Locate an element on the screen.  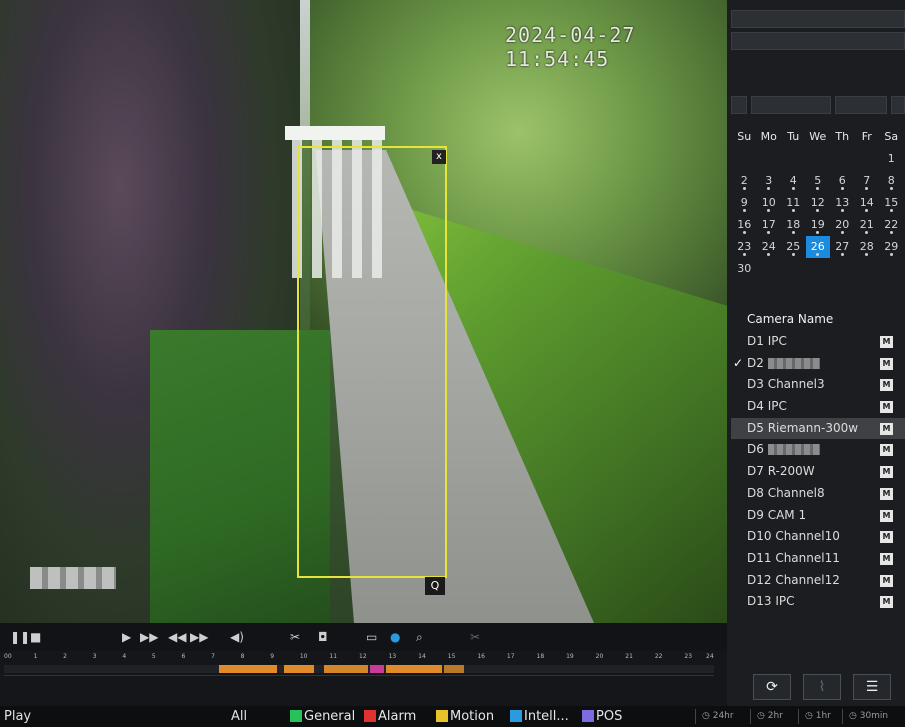
month-select is located at coordinates (791, 105).